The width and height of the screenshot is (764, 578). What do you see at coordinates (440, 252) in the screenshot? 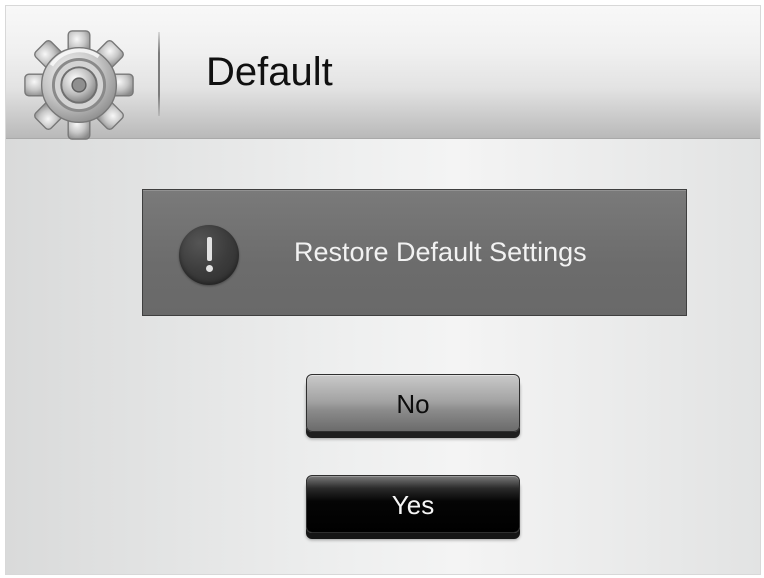
I see `warning-message: Restore Default Settings` at bounding box center [440, 252].